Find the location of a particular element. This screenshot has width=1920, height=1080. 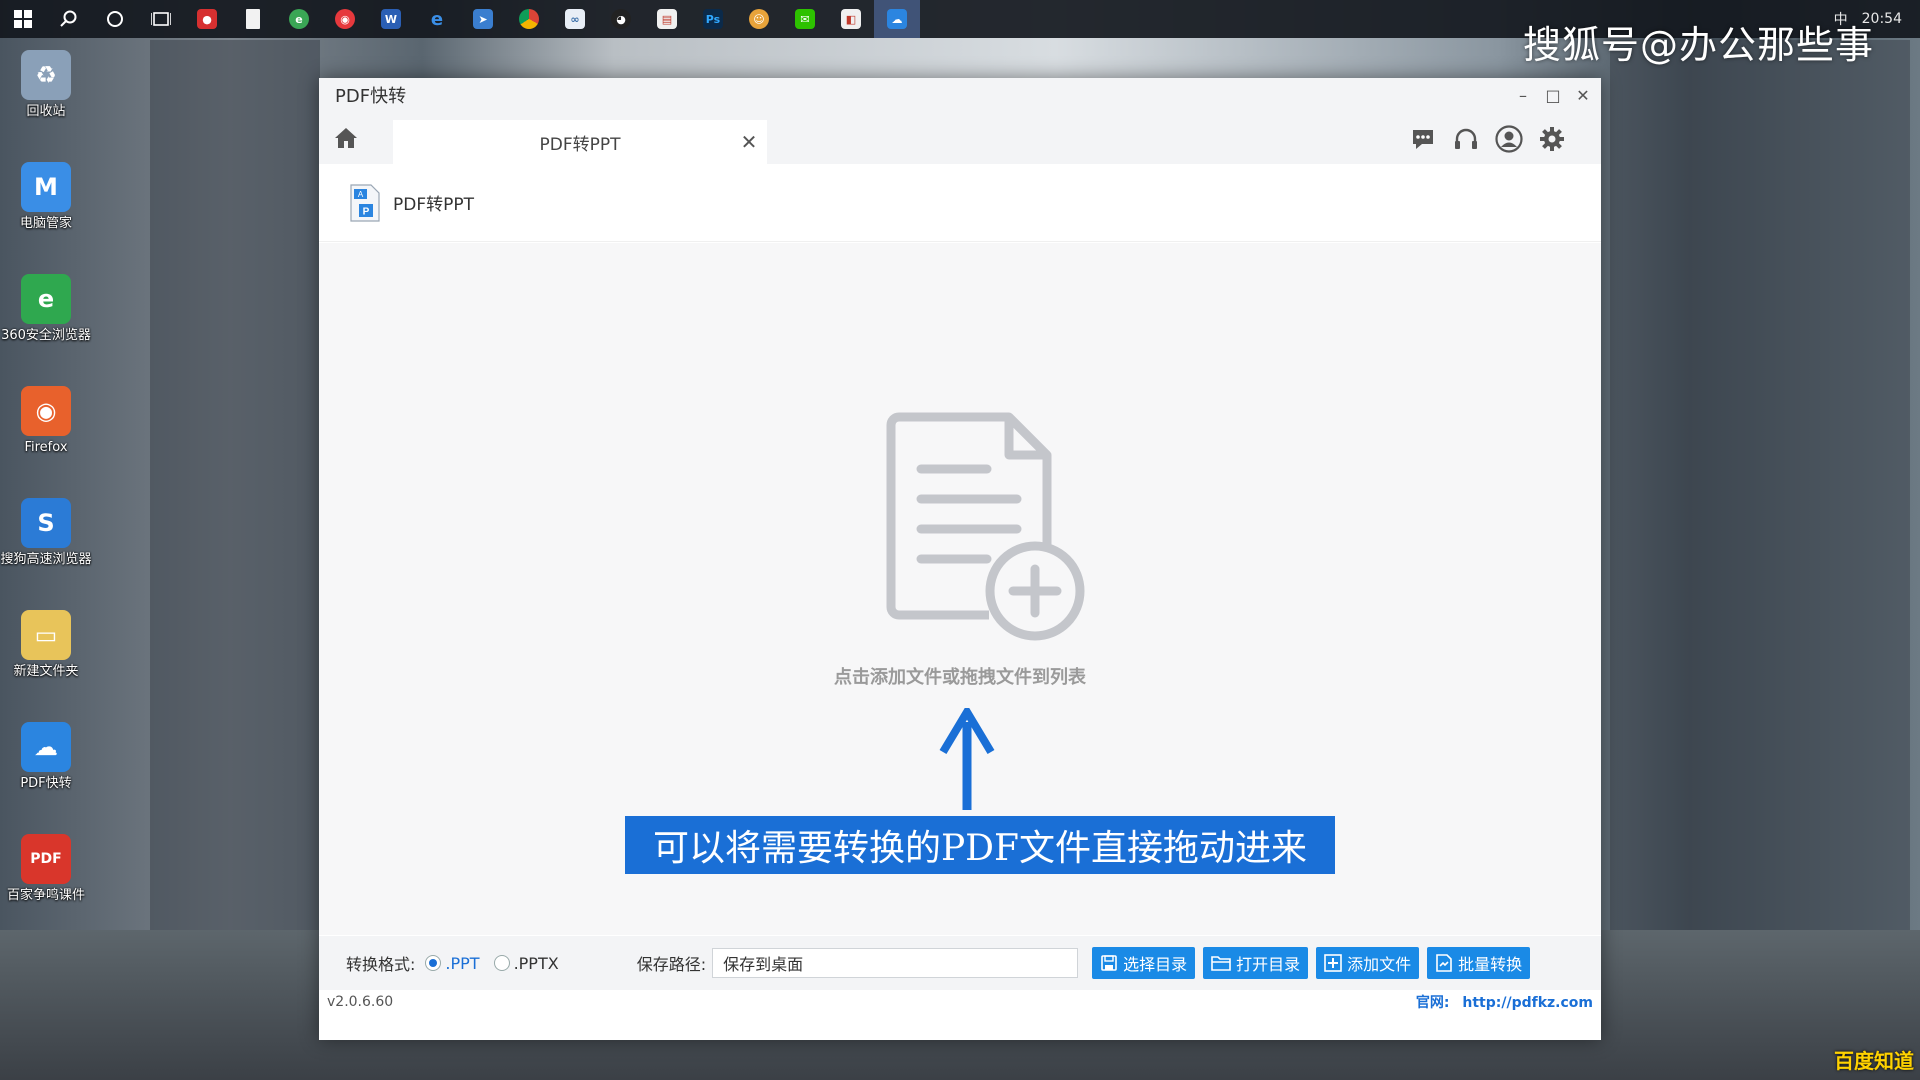

format-option-pptx: .PPTX is located at coordinates (526, 963).